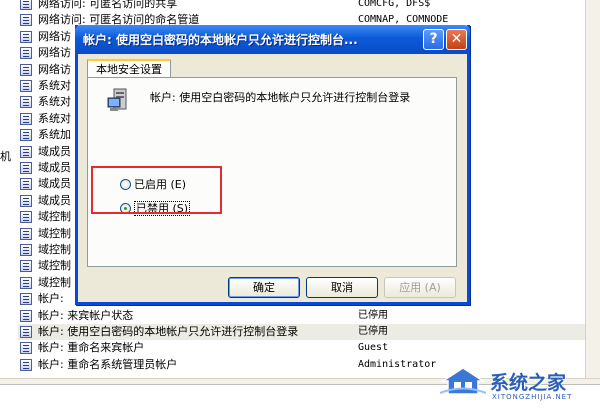 The image size is (600, 418). What do you see at coordinates (532, 397) in the screenshot?
I see `watermark-subtitle: XITONGZHIJIA.NET` at bounding box center [532, 397].